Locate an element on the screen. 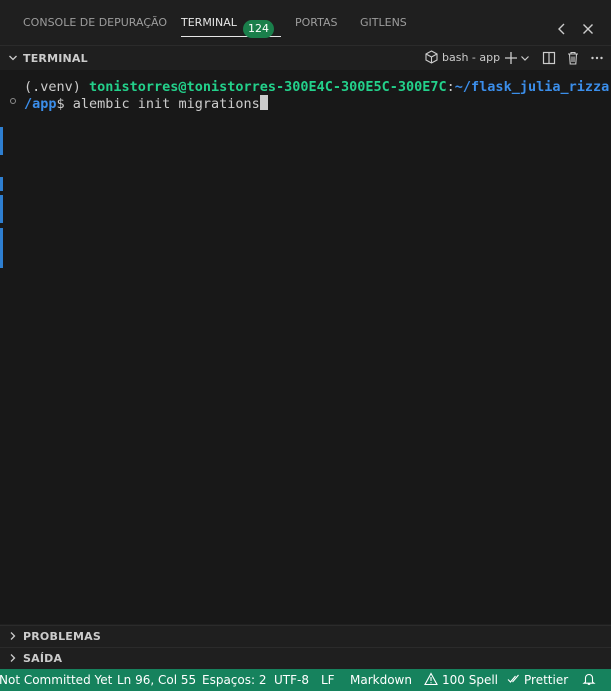 This screenshot has height=691, width=611. spell-label: 100 Spell is located at coordinates (470, 680).